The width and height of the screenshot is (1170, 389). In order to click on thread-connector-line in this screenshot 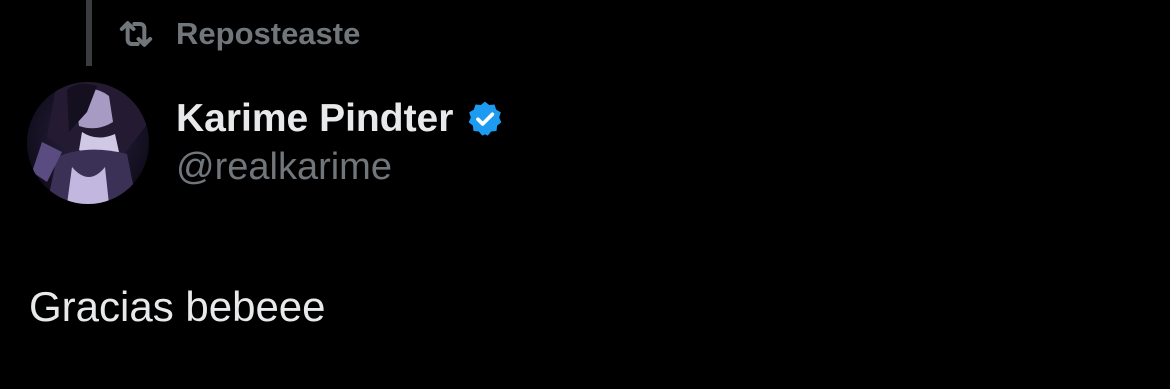, I will do `click(89, 33)`.